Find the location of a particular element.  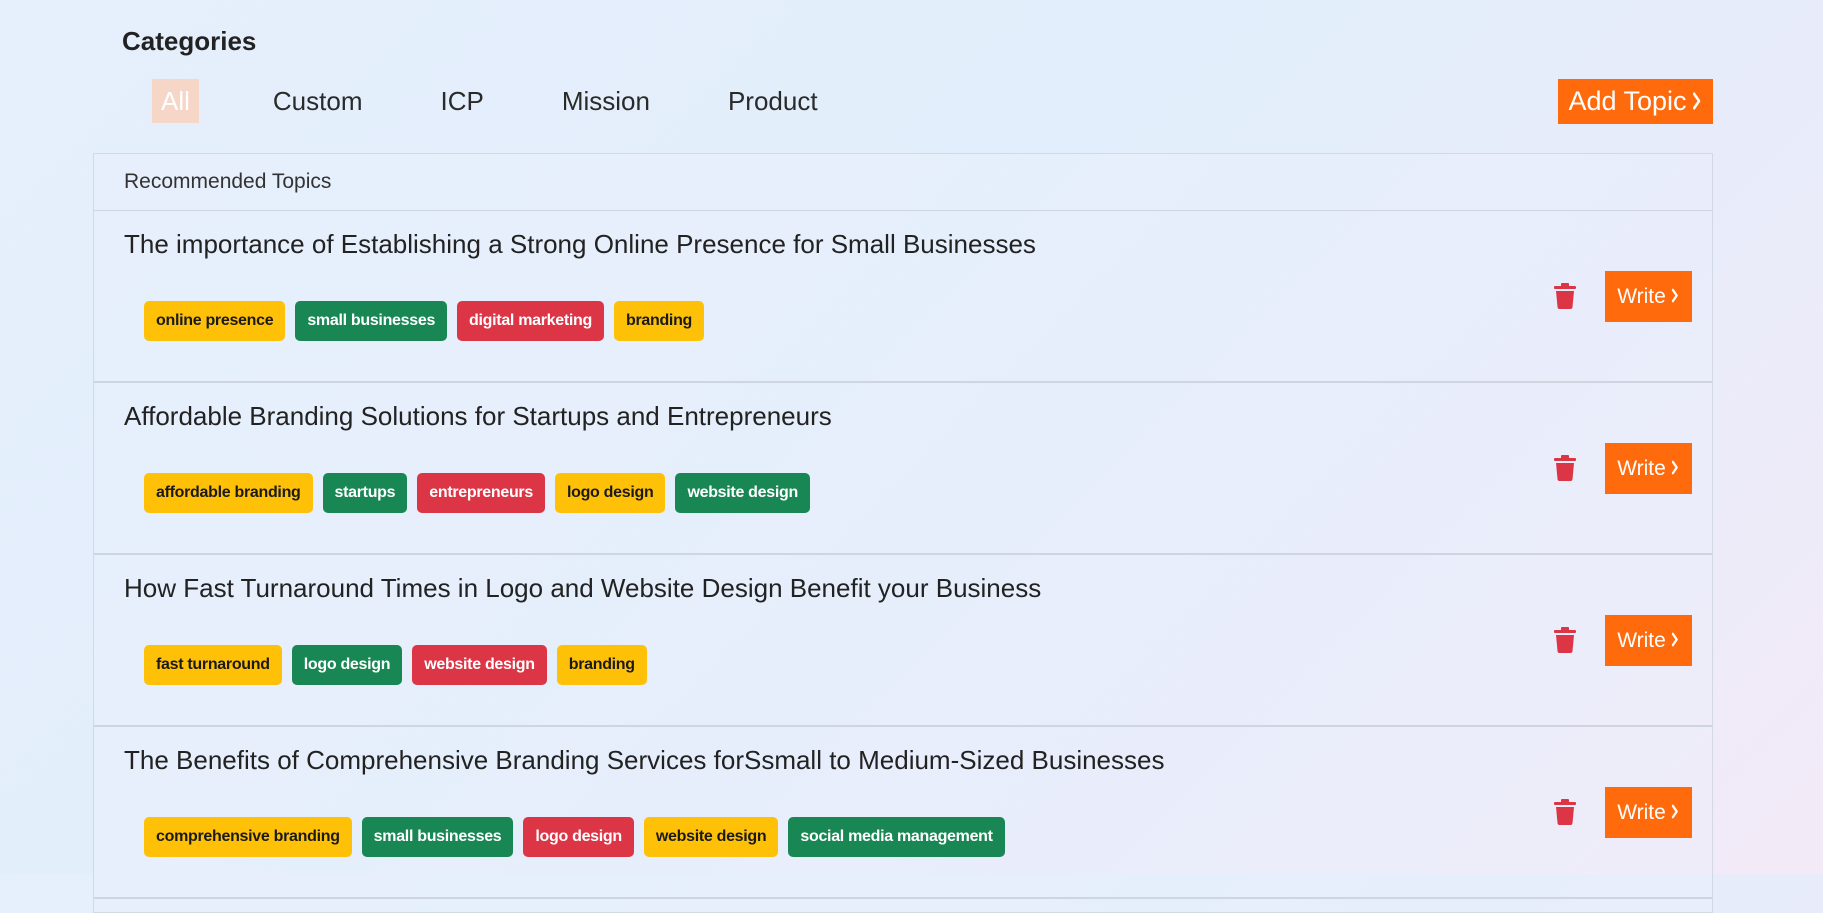

tab-label: Mission is located at coordinates (605, 100).